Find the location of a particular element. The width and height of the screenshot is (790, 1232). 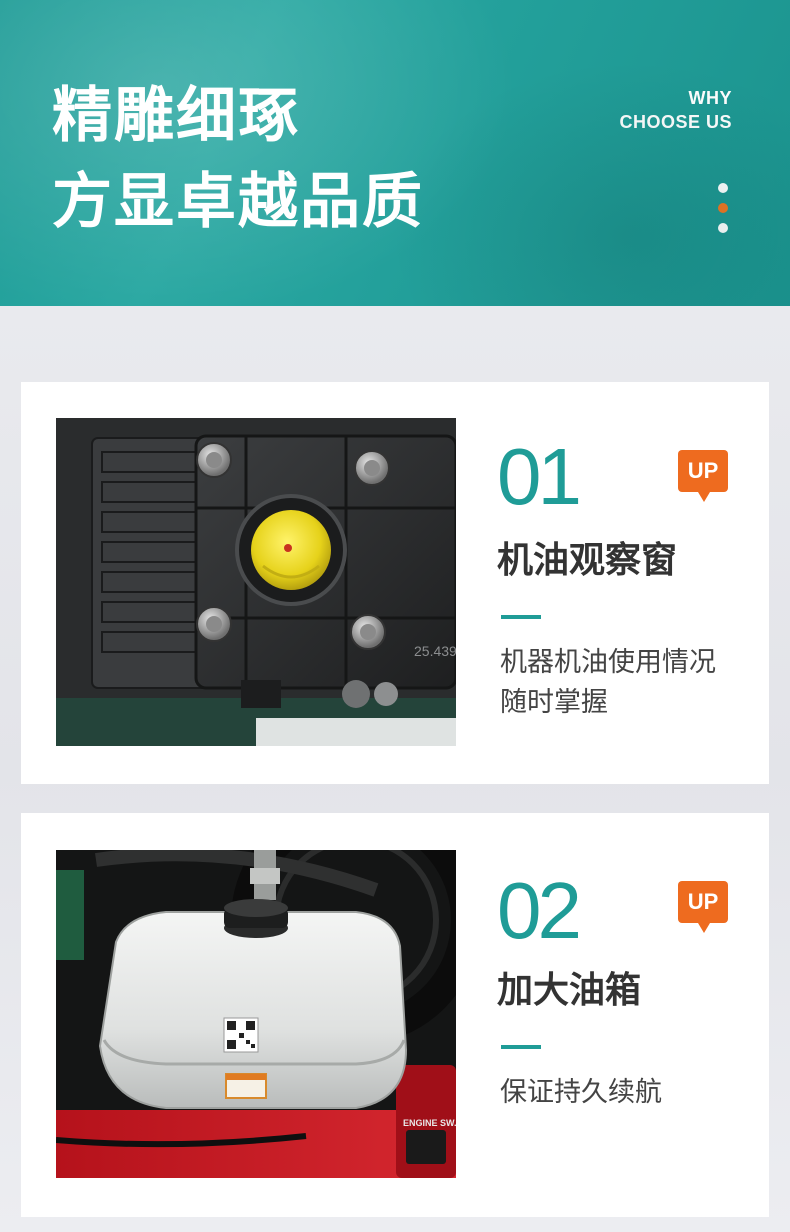

engine-switch-label: ENGINE SW. is located at coordinates (429, 1123).